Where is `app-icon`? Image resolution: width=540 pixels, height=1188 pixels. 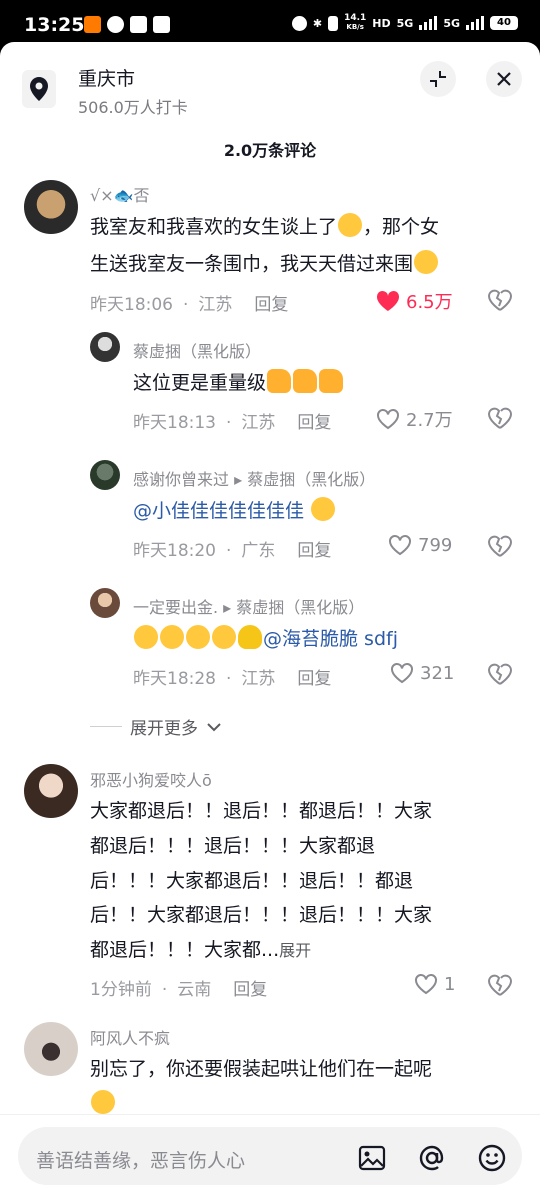
app-icon is located at coordinates (161, 24).